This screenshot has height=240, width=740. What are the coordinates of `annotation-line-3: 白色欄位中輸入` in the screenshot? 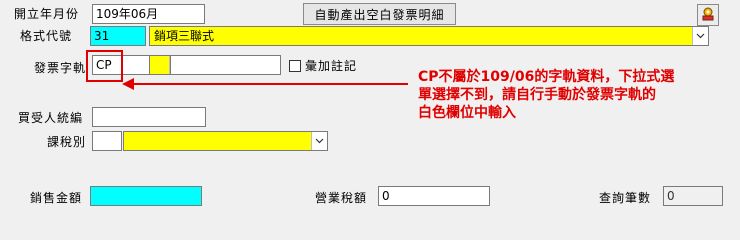 It's located at (467, 113).